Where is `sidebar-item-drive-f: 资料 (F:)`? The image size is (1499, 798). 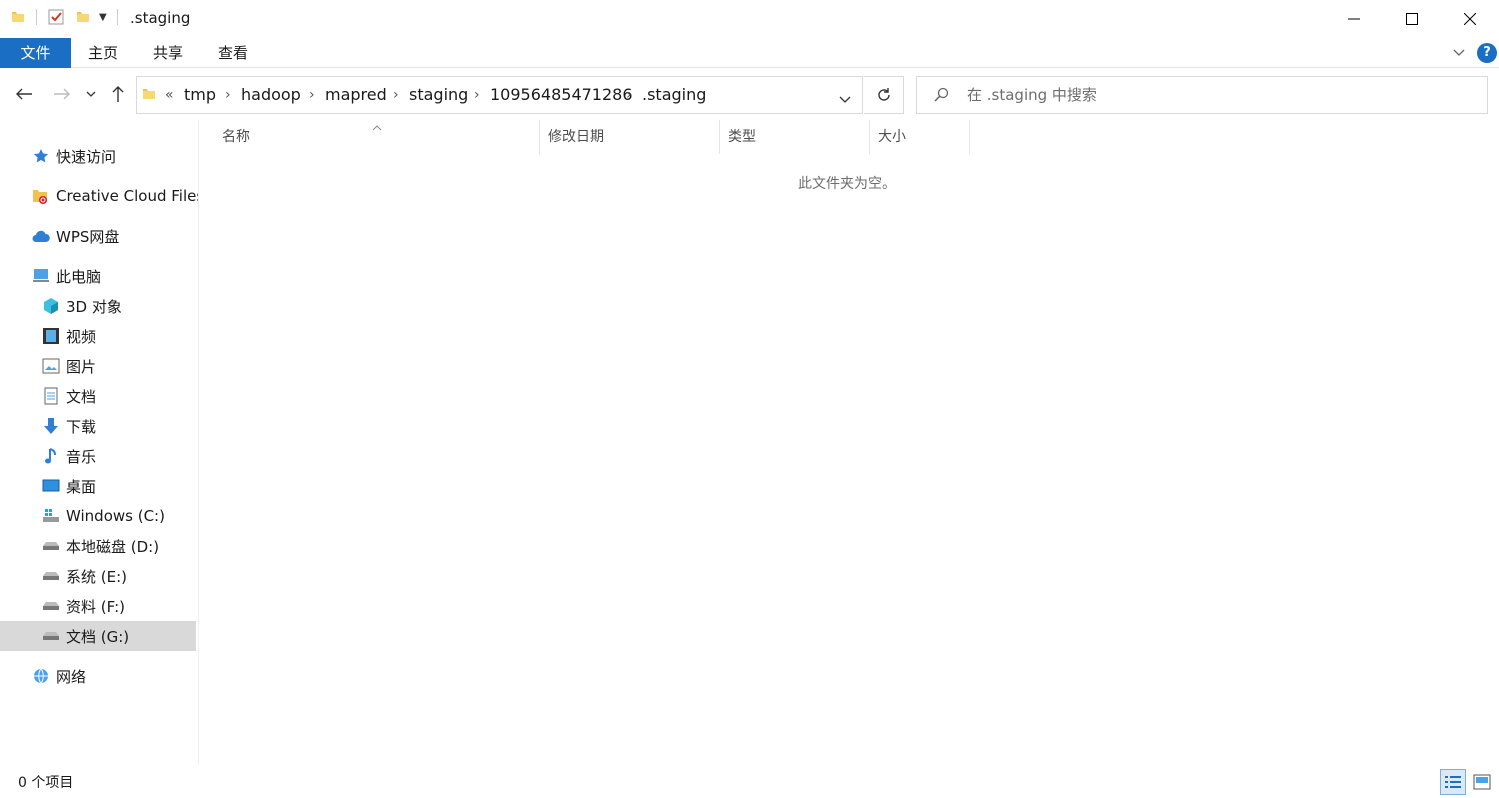
sidebar-item-drive-f: 资料 (F:) is located at coordinates (98, 606).